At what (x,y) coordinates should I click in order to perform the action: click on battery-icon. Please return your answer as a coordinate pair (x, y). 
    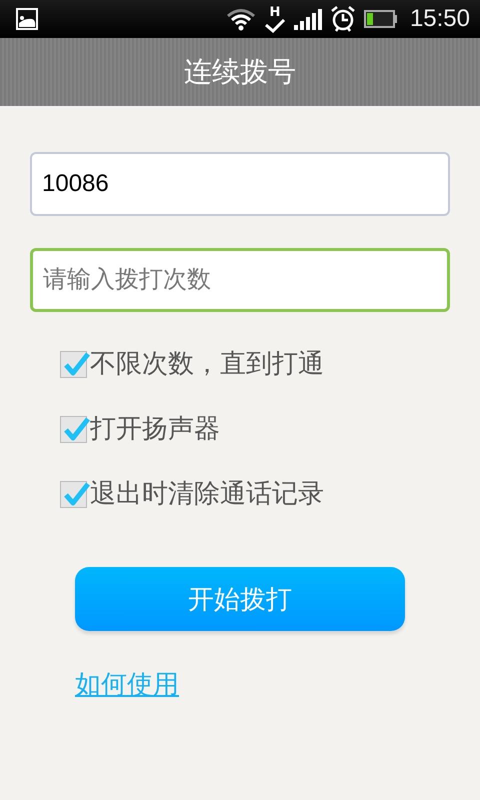
    Looking at the image, I should click on (381, 19).